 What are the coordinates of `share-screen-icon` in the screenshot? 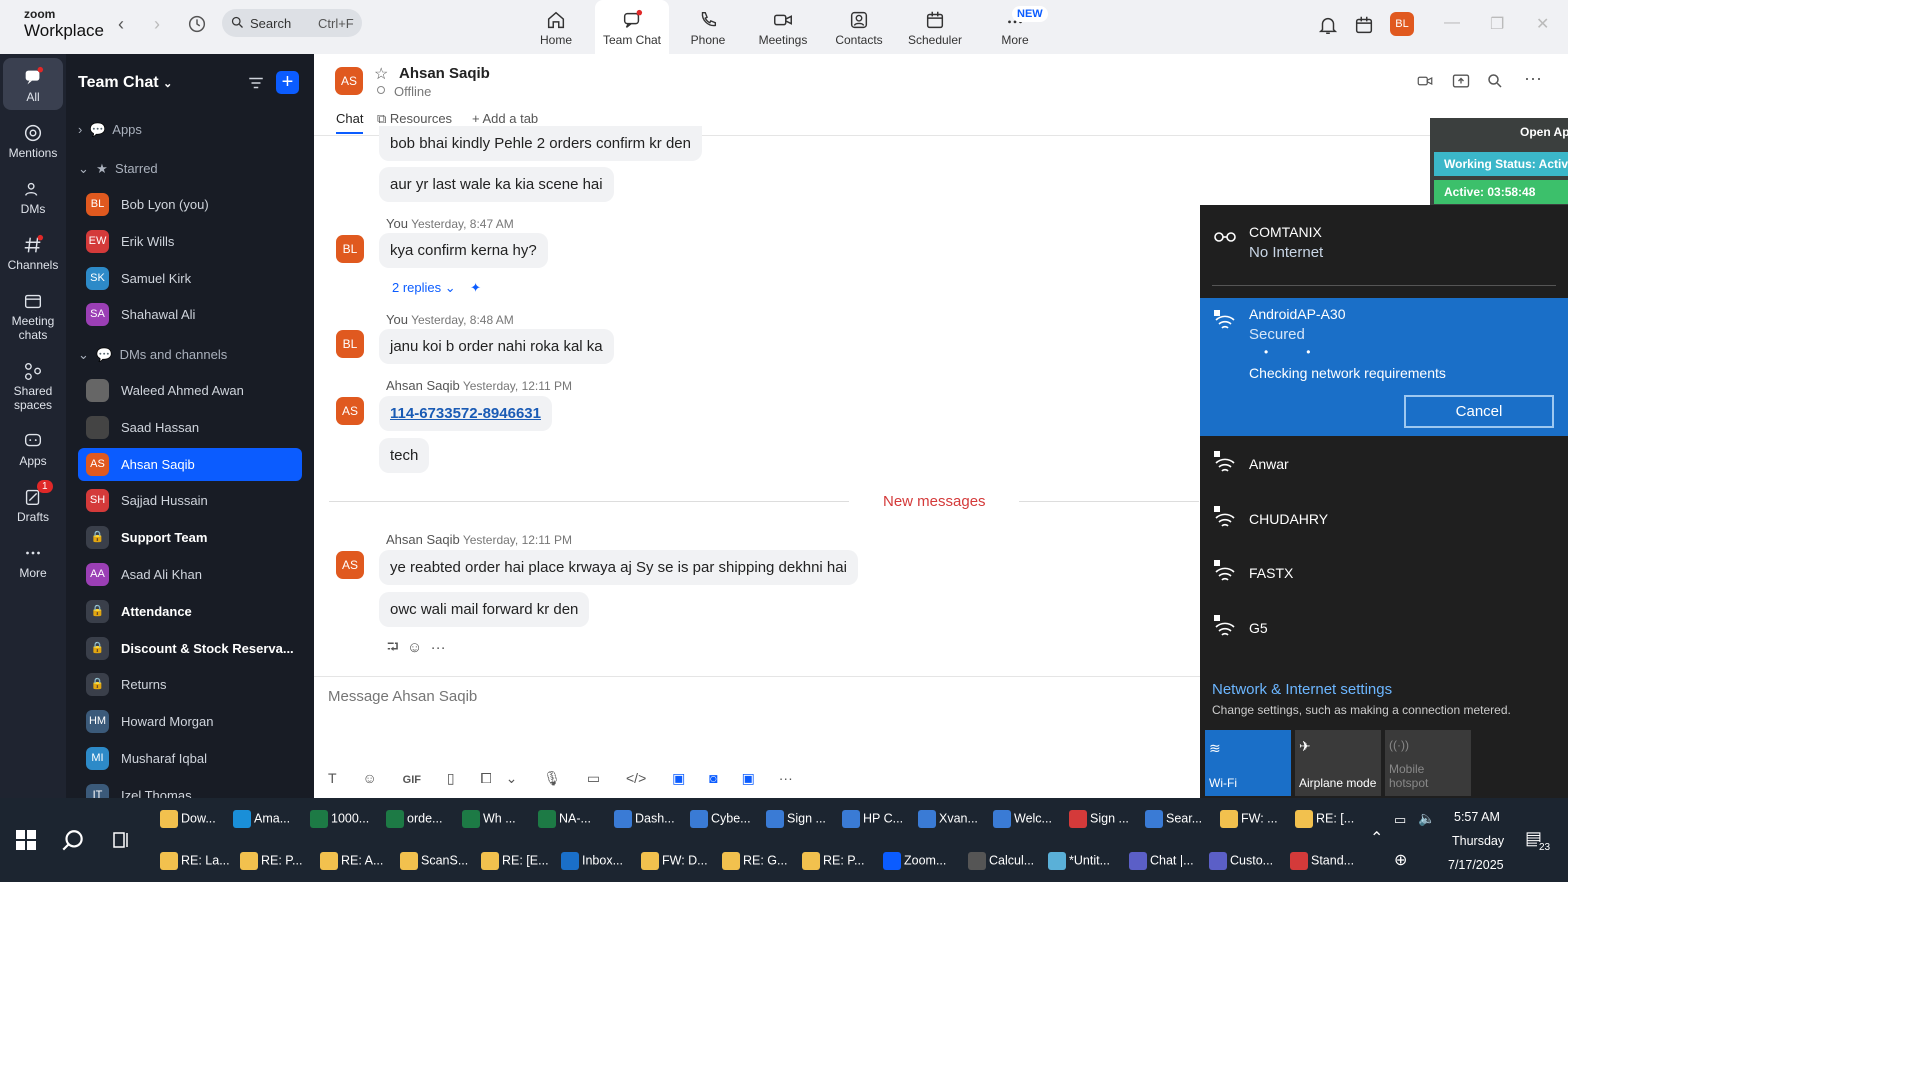 It's located at (1461, 81).